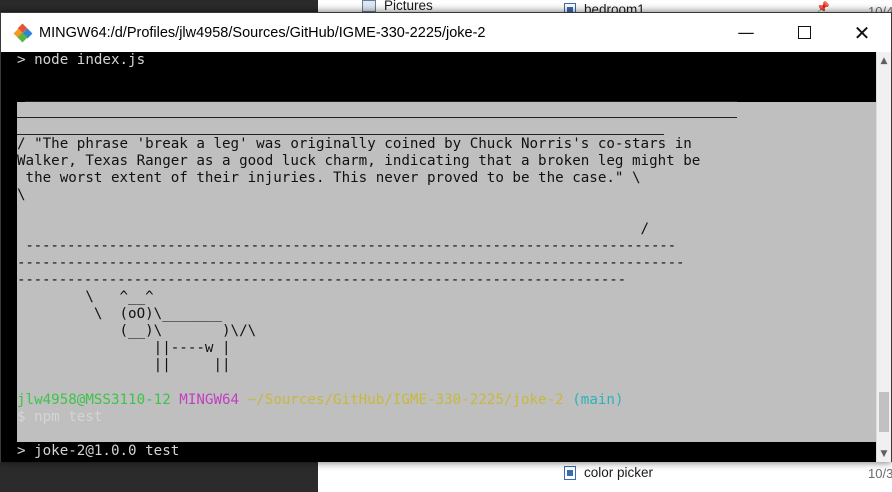  Describe the element at coordinates (598, 400) in the screenshot. I see `prompt-branch: (main)` at that location.